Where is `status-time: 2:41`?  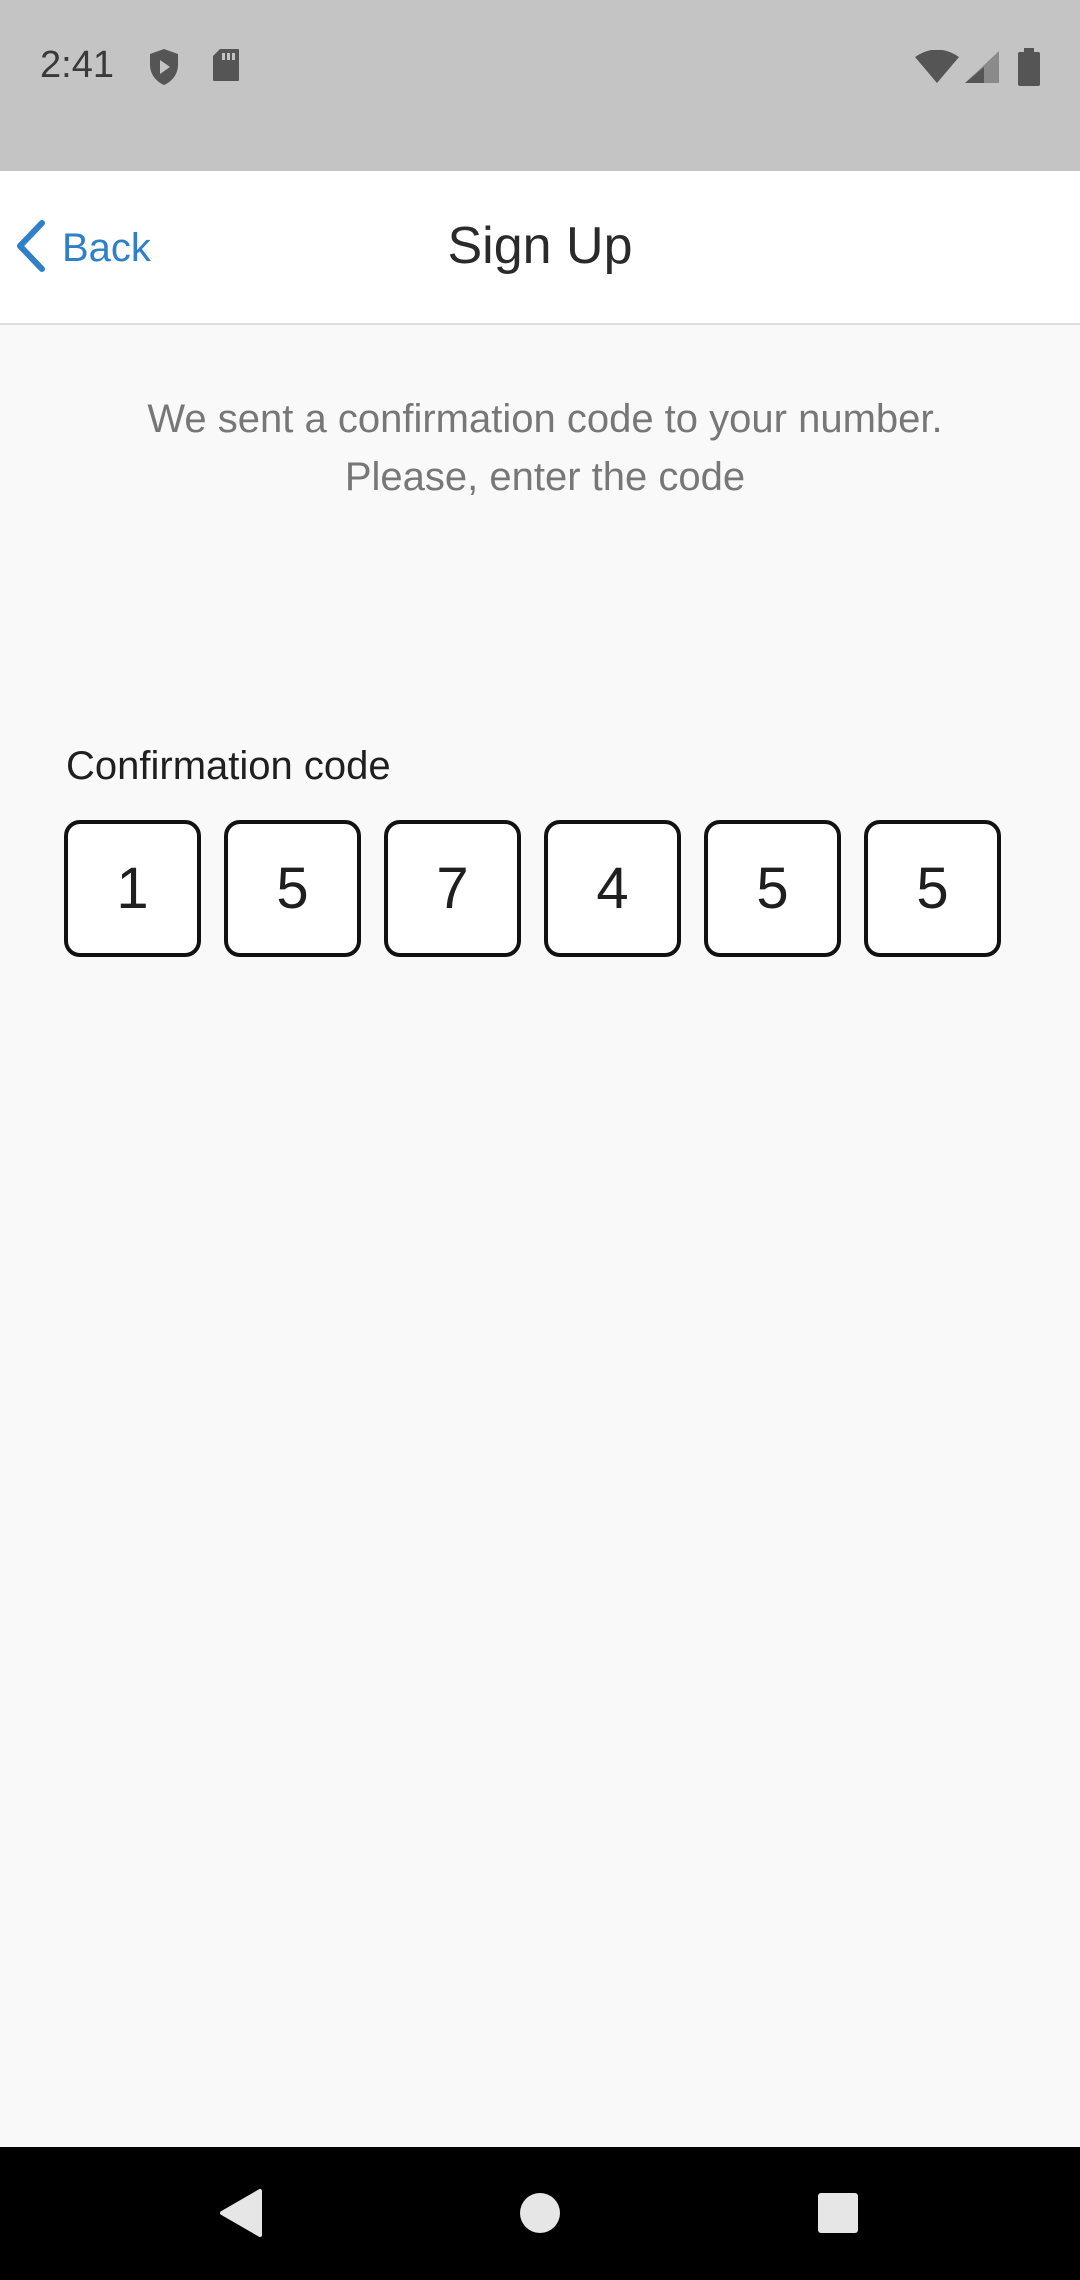 status-time: 2:41 is located at coordinates (77, 65).